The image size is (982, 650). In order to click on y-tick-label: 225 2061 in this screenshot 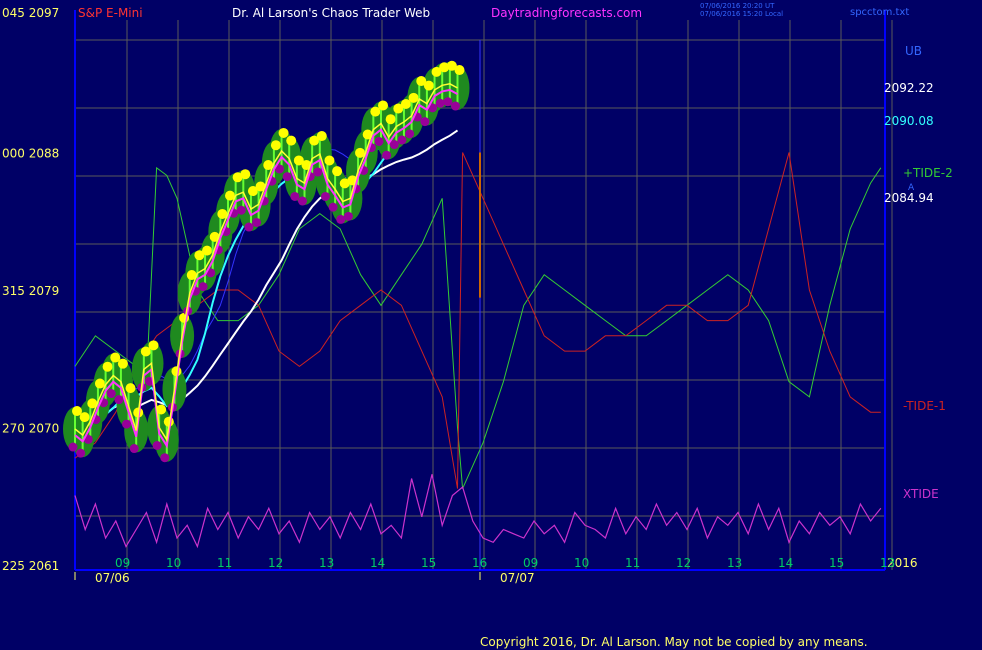, I will do `click(30, 566)`.